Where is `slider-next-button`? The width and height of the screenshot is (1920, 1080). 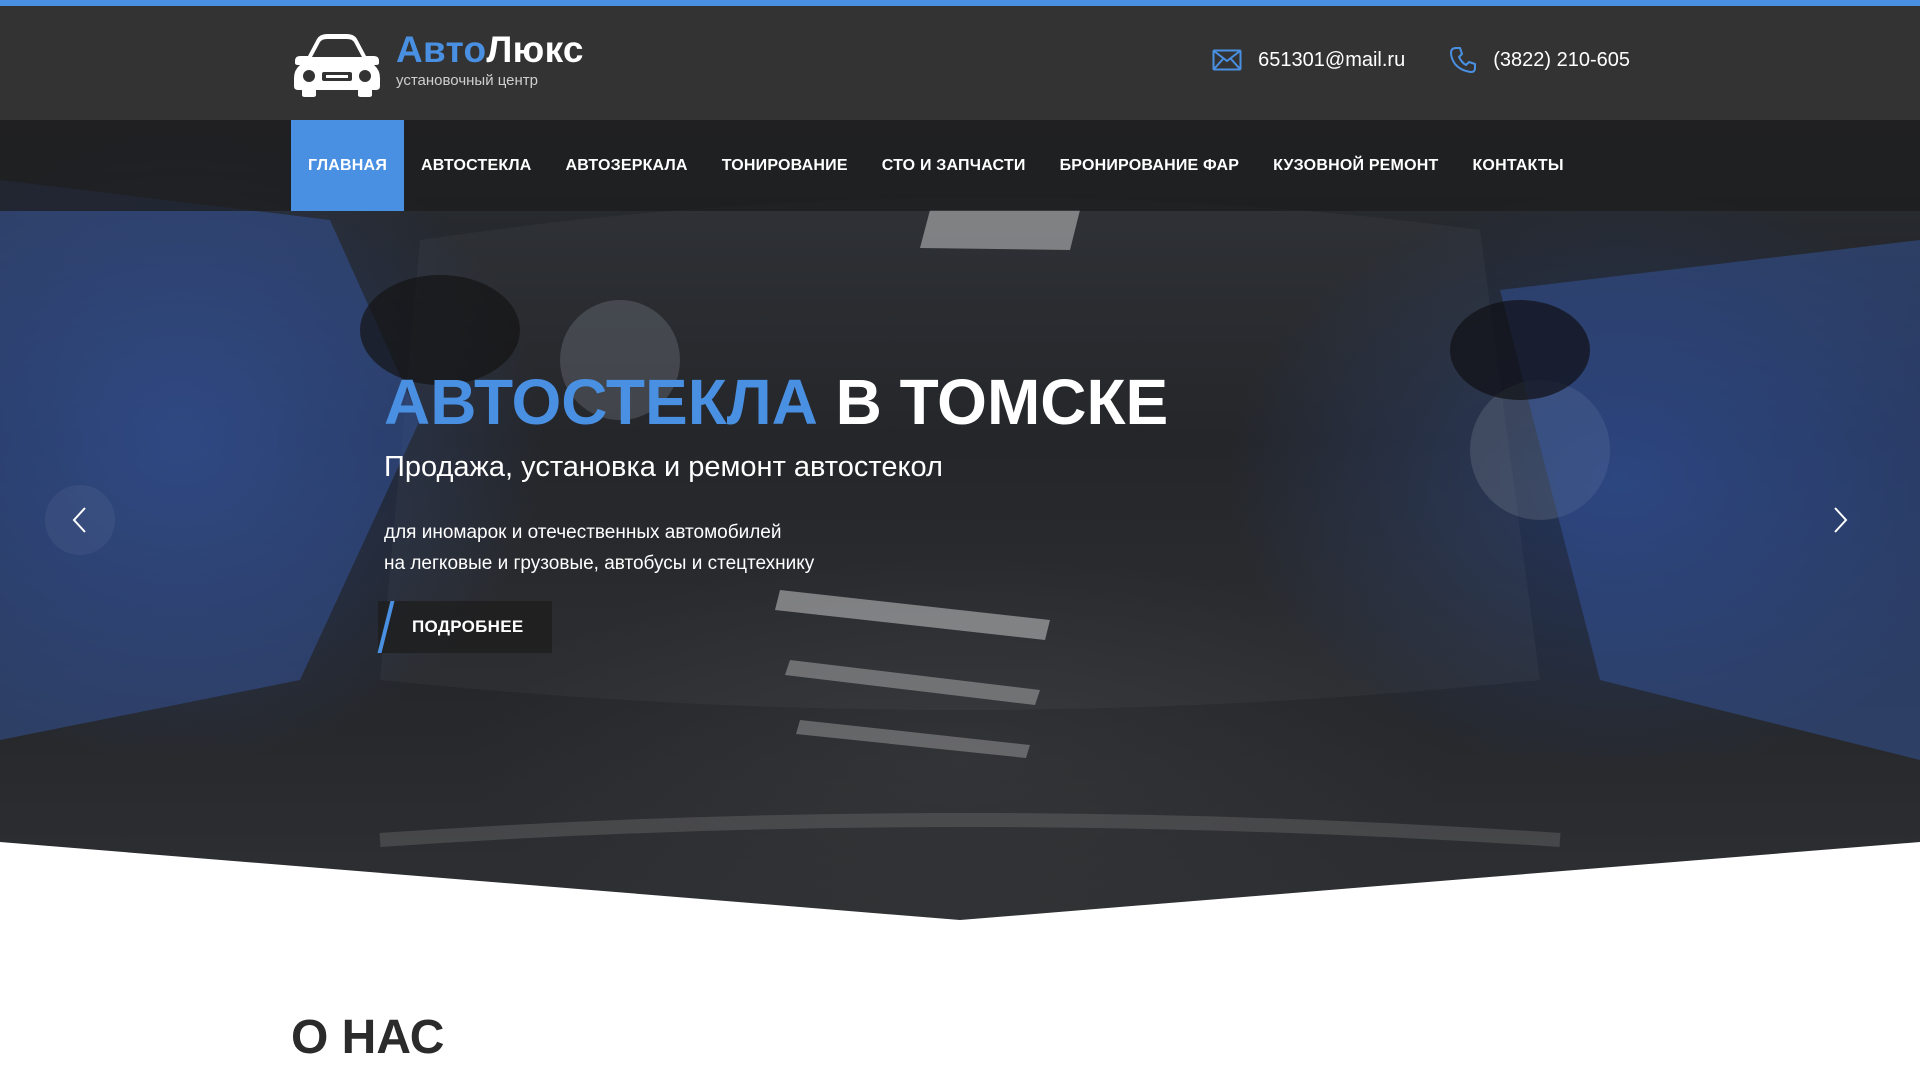
slider-next-button is located at coordinates (1840, 520).